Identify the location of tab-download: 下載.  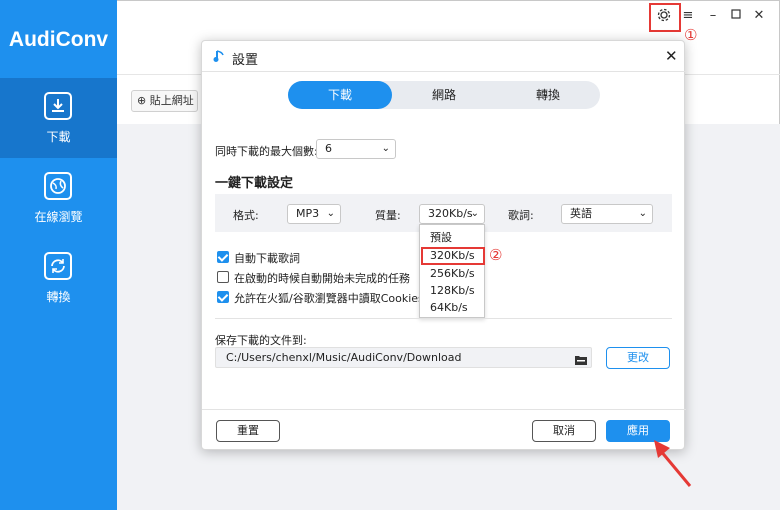
(340, 95).